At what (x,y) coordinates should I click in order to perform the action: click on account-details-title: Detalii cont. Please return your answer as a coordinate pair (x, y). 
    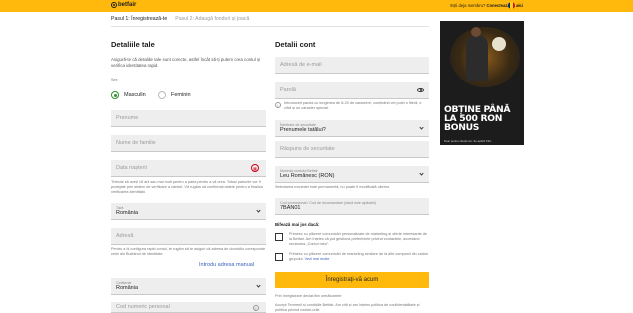
    Looking at the image, I should click on (295, 44).